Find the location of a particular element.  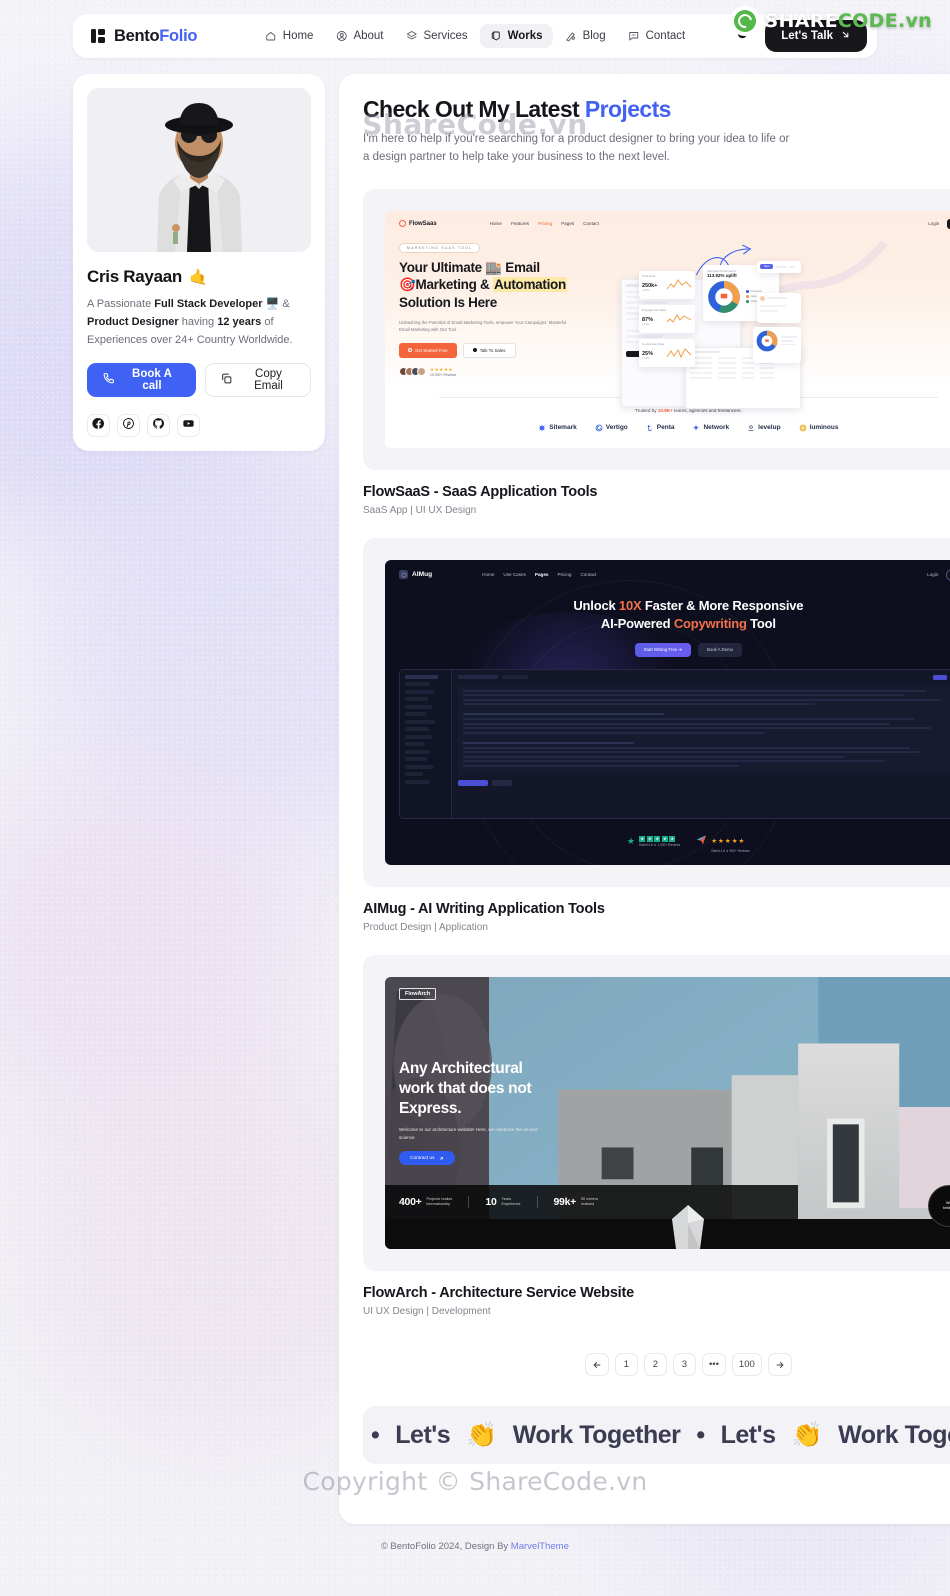

mock-eyebrow: MARKETING SAAS TOOL is located at coordinates (440, 247).